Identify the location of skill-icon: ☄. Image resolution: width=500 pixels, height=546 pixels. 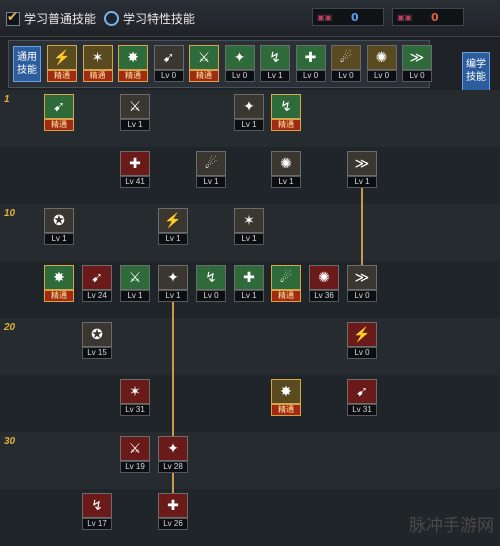
(211, 163).